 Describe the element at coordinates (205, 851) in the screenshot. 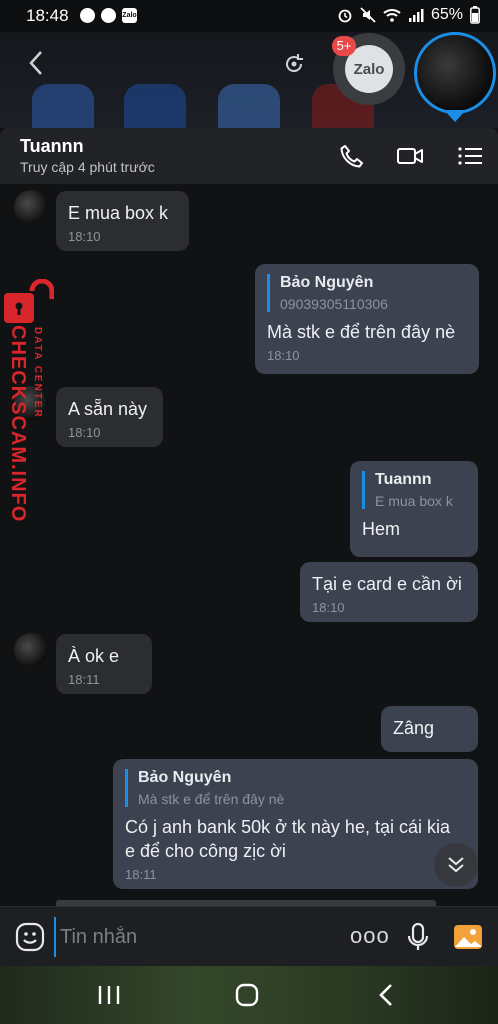

I see `message-text-line: e để cho công zịc ời` at that location.